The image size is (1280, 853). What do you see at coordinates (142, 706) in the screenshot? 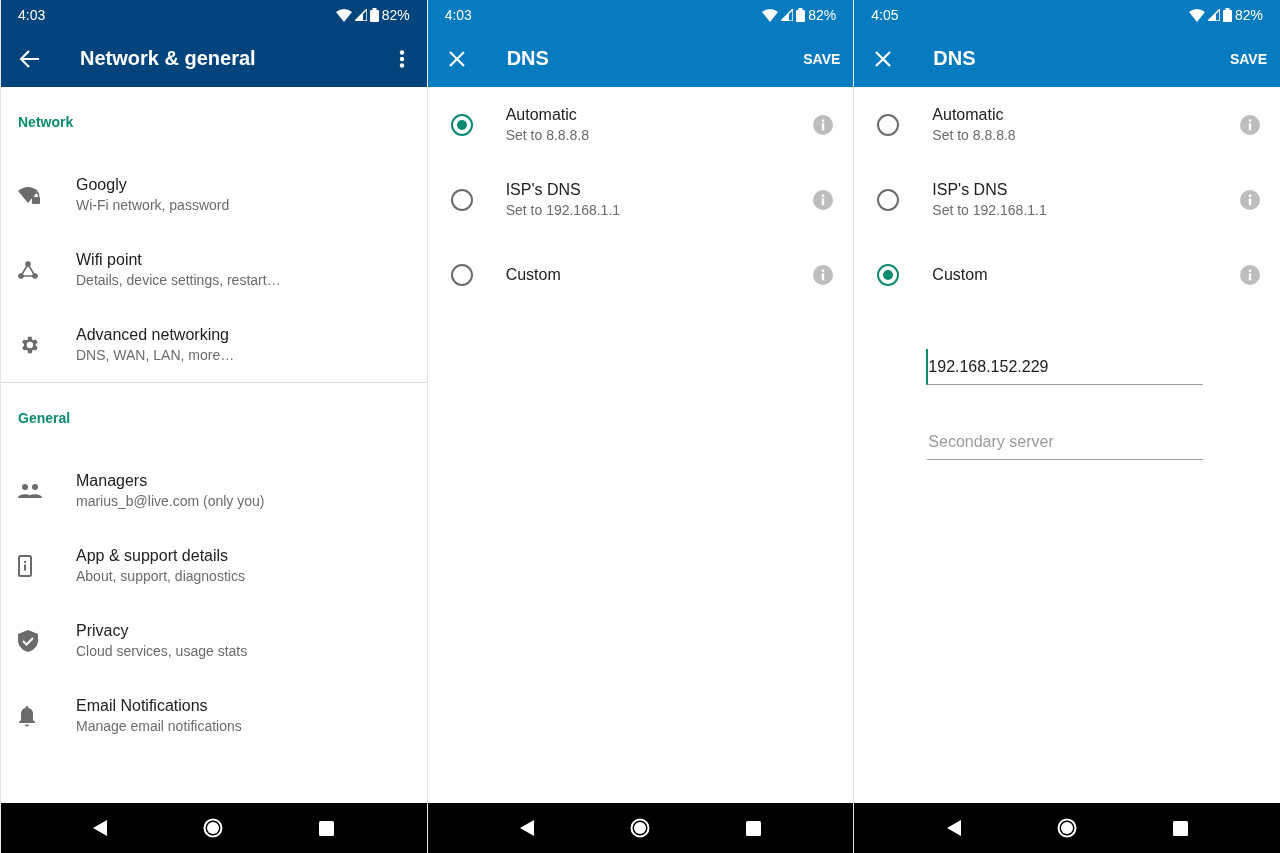
I see `item-title: Email Notifications` at bounding box center [142, 706].